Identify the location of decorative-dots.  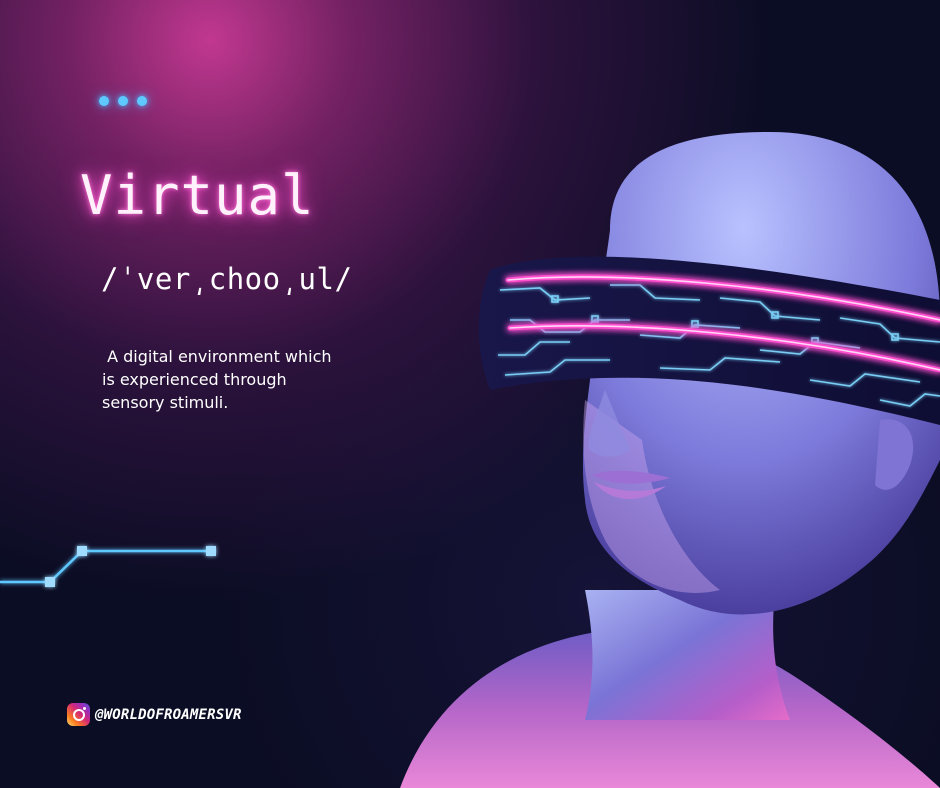
(123, 101).